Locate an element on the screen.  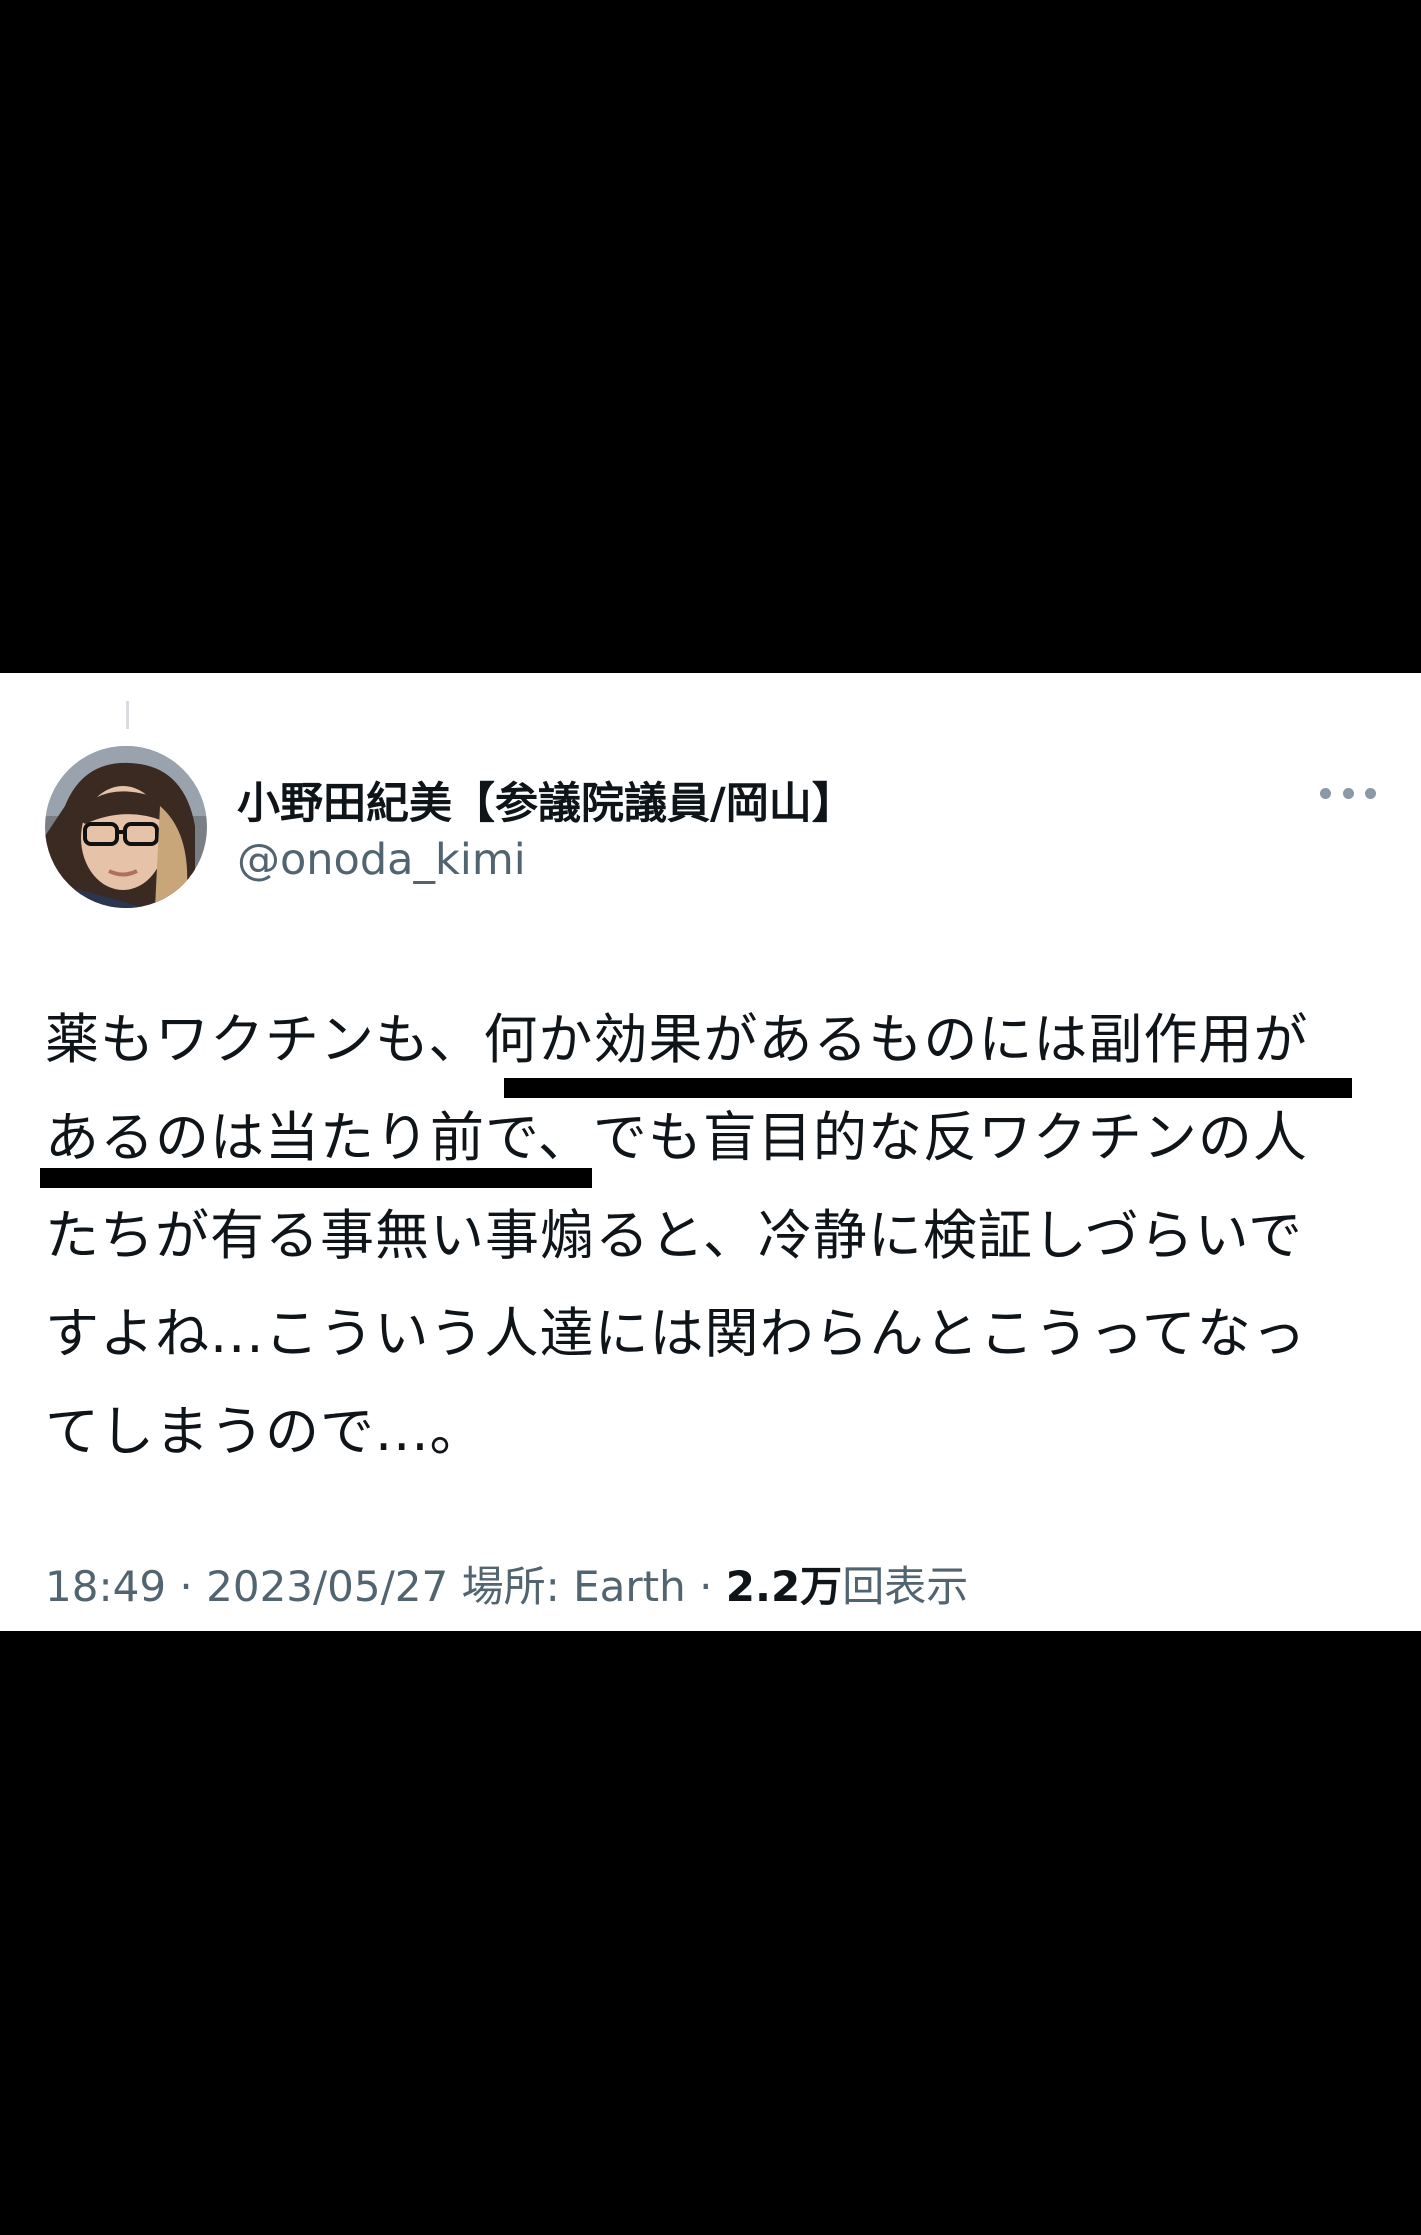
tweet-location: 場所: Earth is located at coordinates (573, 1586).